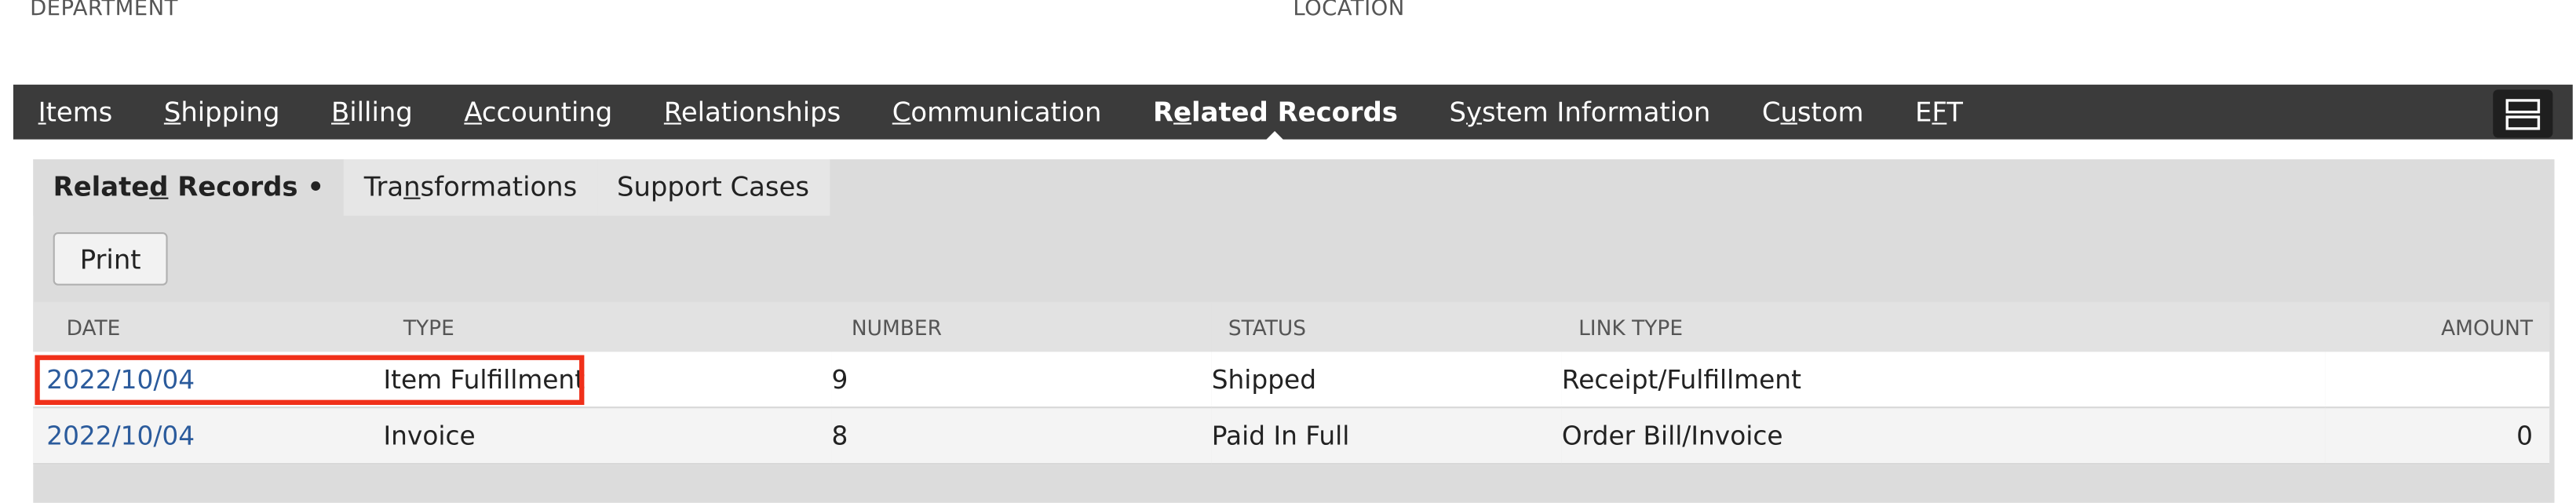  I want to click on table-header-row: DATE TYPE NUMBER STATUS LINK TYPE AMOUNT, so click(1291, 326).